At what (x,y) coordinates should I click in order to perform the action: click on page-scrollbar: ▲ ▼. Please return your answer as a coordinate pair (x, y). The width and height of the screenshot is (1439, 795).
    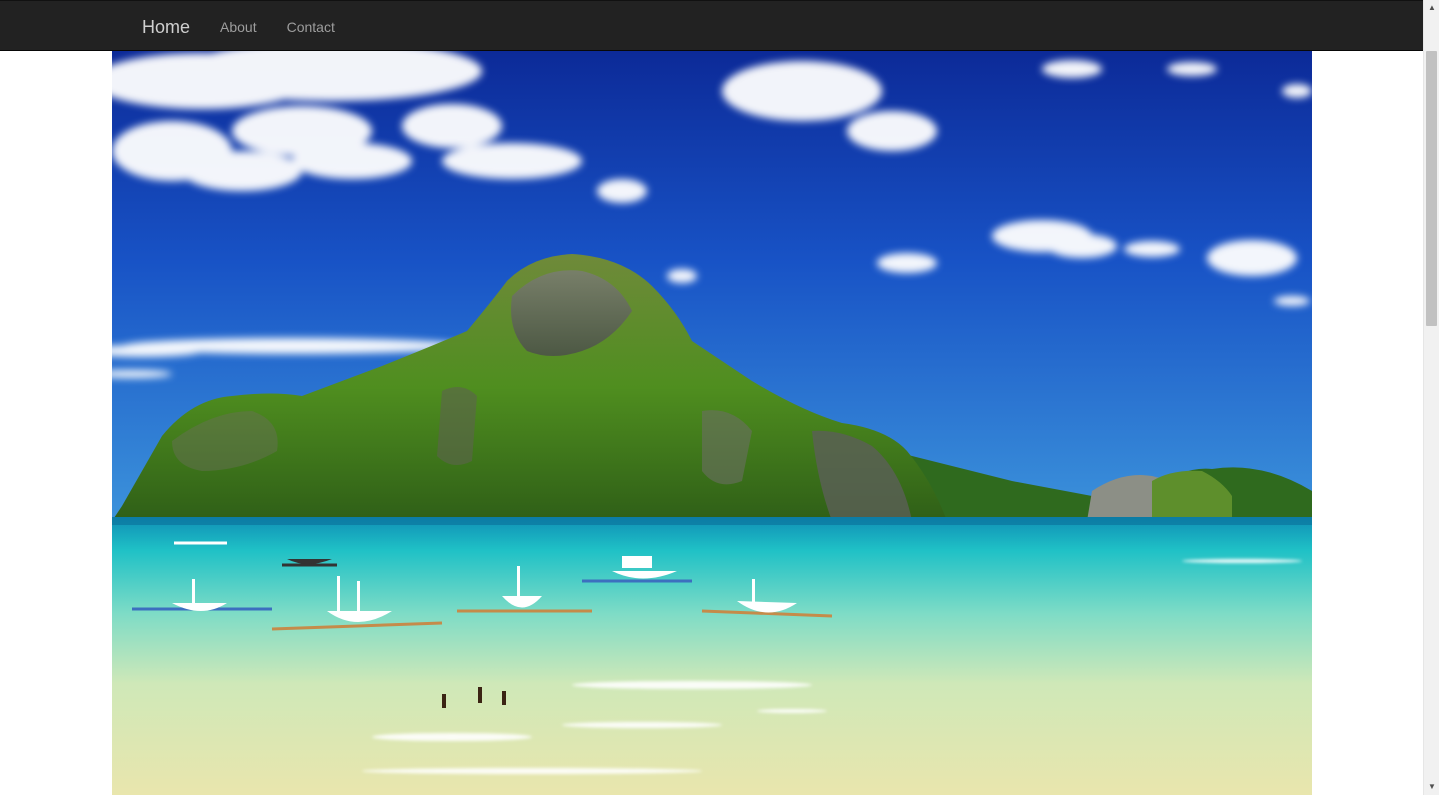
    Looking at the image, I should click on (1431, 397).